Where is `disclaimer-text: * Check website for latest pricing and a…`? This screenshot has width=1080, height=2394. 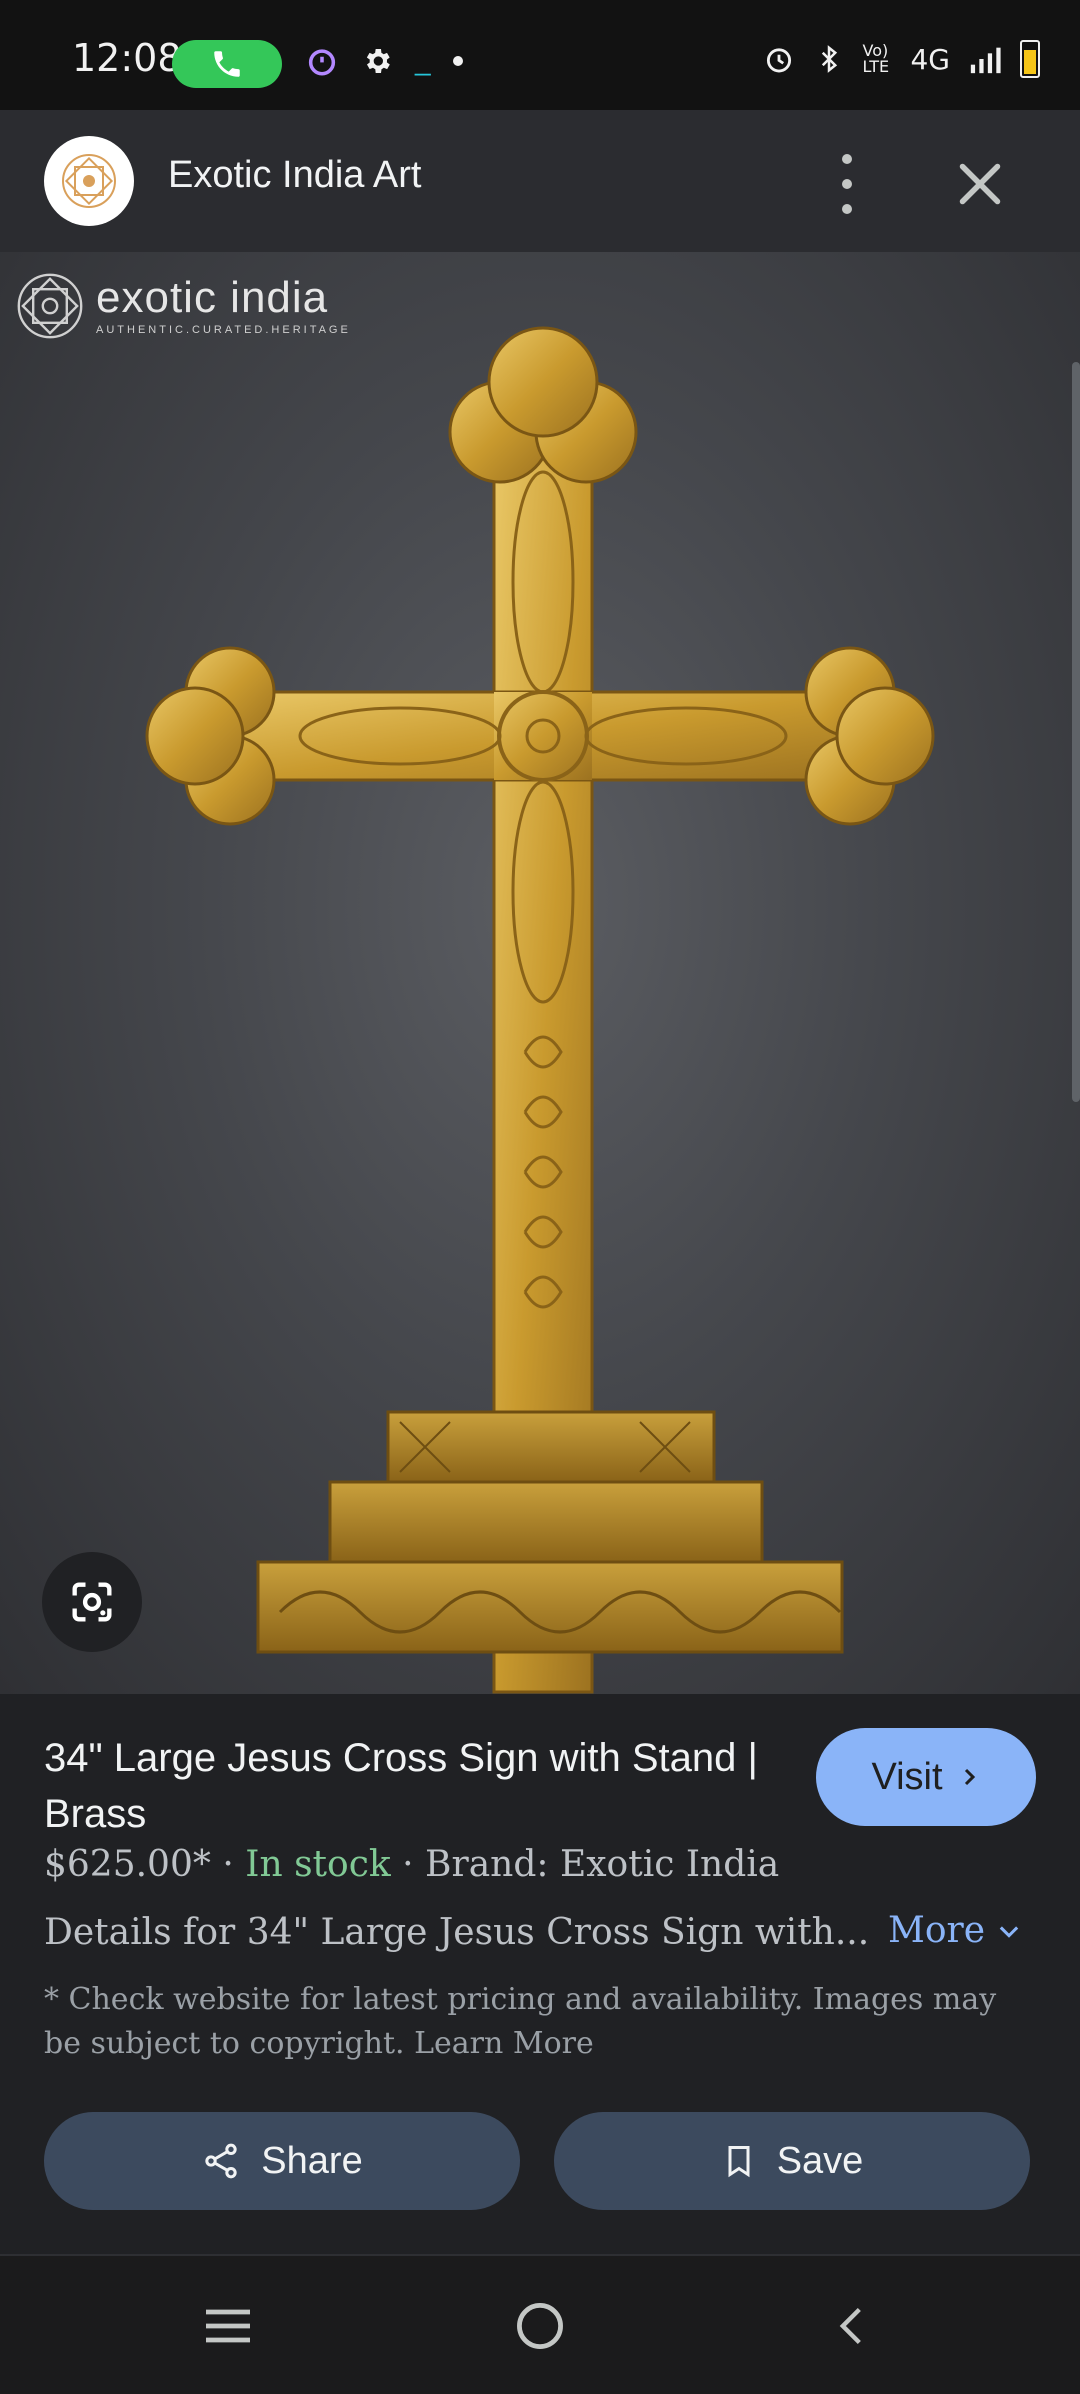 disclaimer-text: * Check website for latest pricing and a… is located at coordinates (520, 2021).